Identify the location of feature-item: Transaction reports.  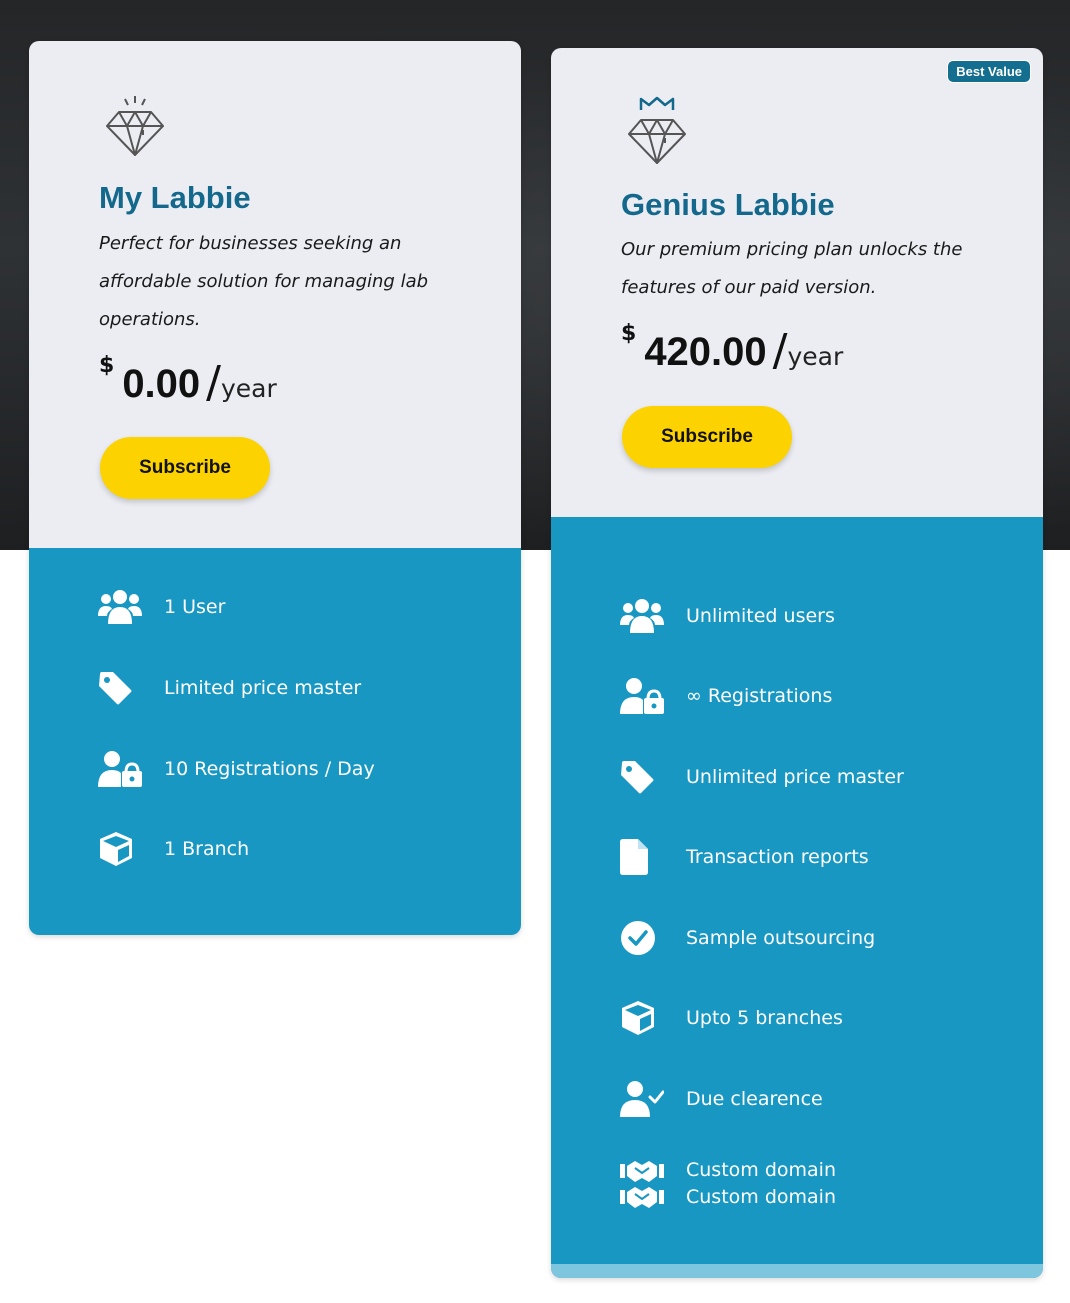
(744, 857).